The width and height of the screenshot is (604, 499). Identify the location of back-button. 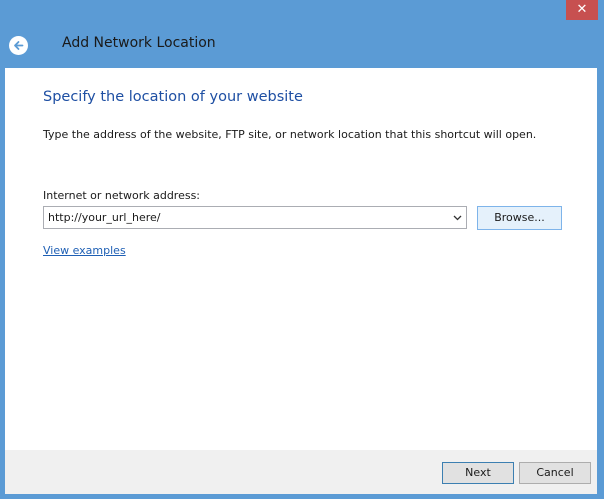
(18, 45).